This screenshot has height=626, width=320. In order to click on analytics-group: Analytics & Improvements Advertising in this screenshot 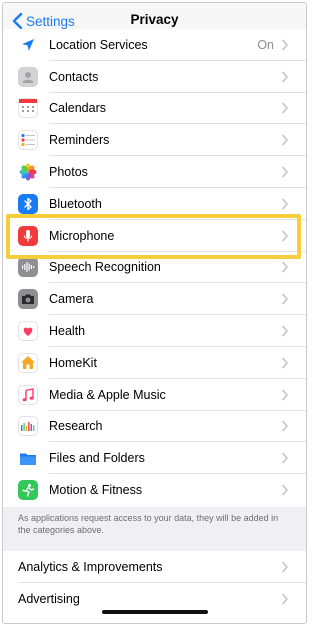, I will do `click(154, 583)`.